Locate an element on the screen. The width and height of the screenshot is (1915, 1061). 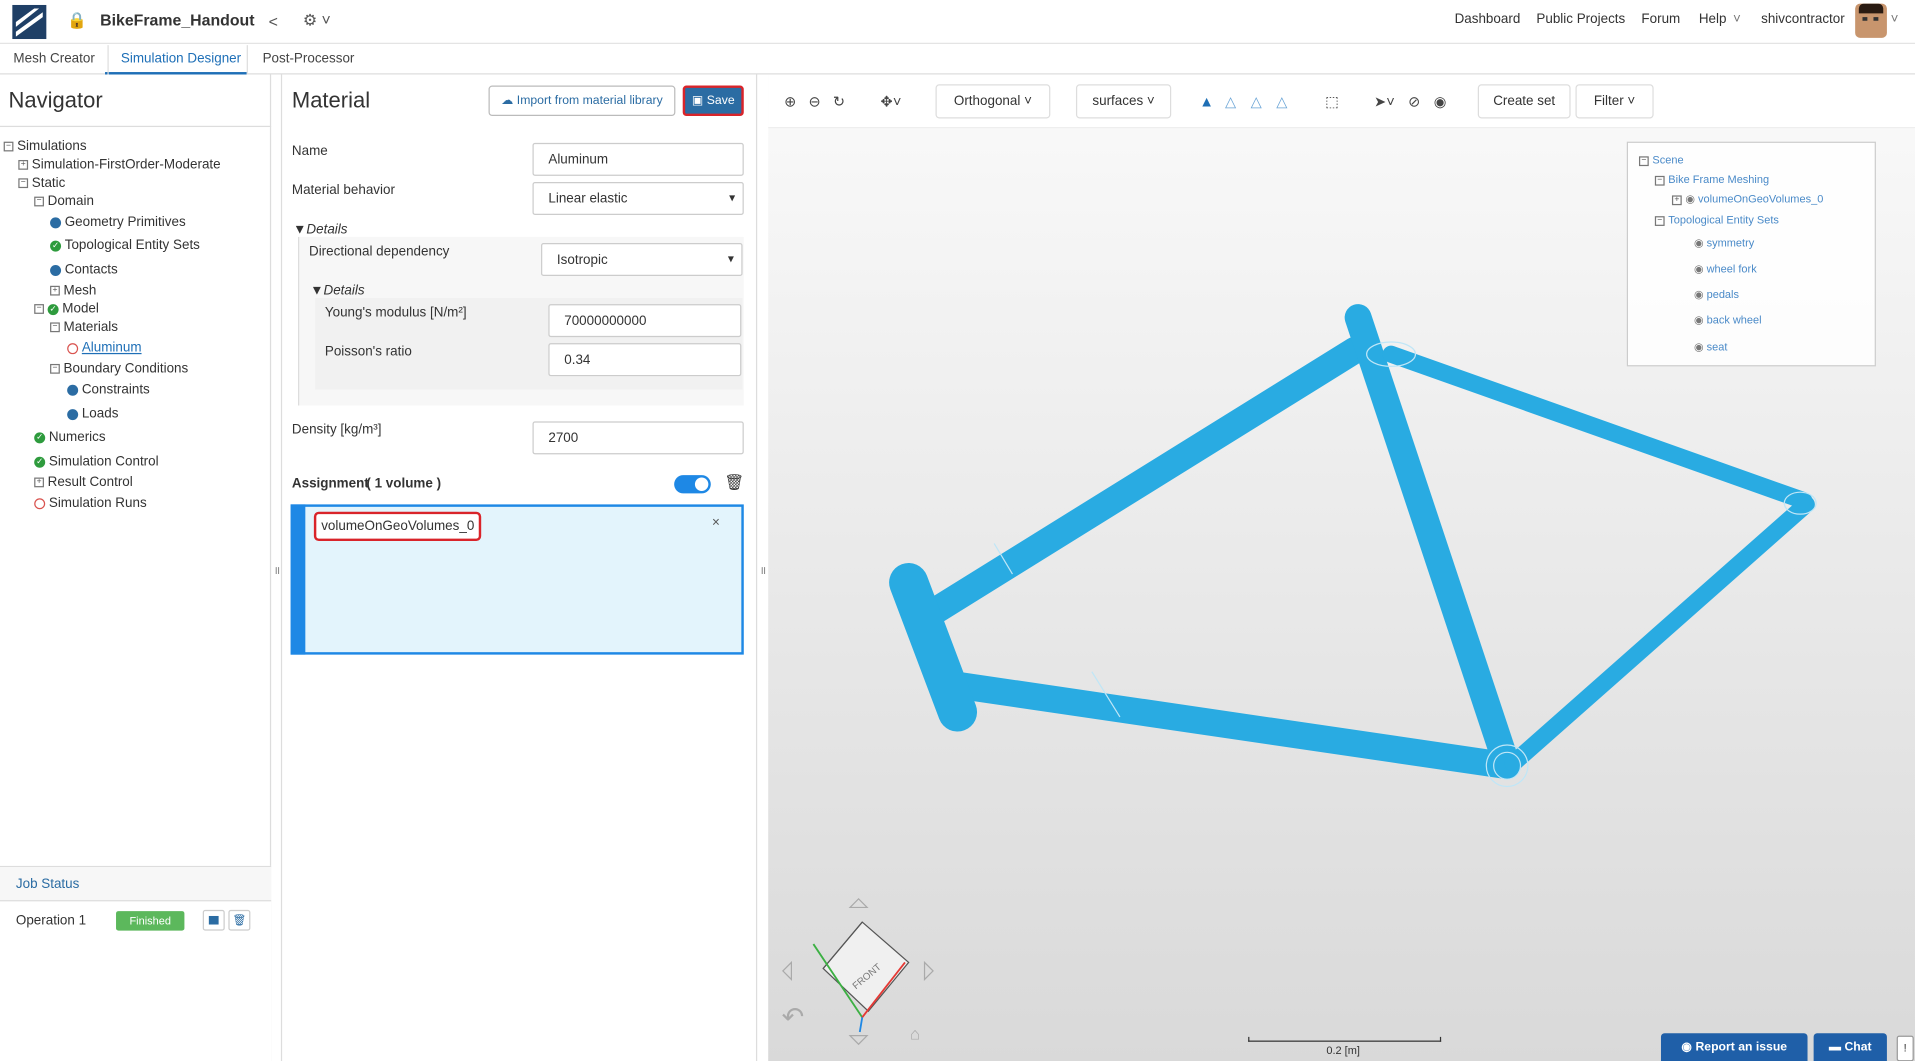
zoom-in-icon: ⊕ is located at coordinates (790, 101).